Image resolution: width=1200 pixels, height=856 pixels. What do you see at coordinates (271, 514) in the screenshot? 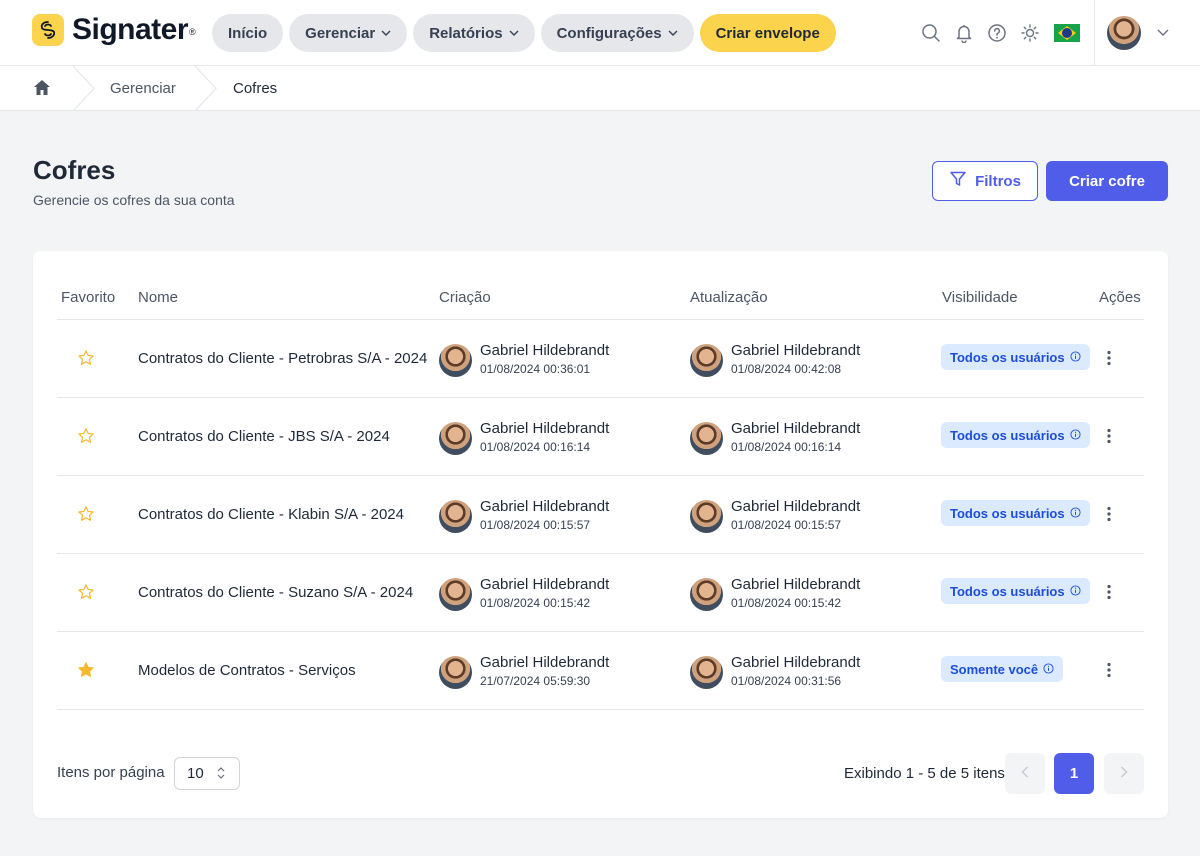
I see `vault-name: Contratos do Cliente - Klabin S/A - 2024` at bounding box center [271, 514].